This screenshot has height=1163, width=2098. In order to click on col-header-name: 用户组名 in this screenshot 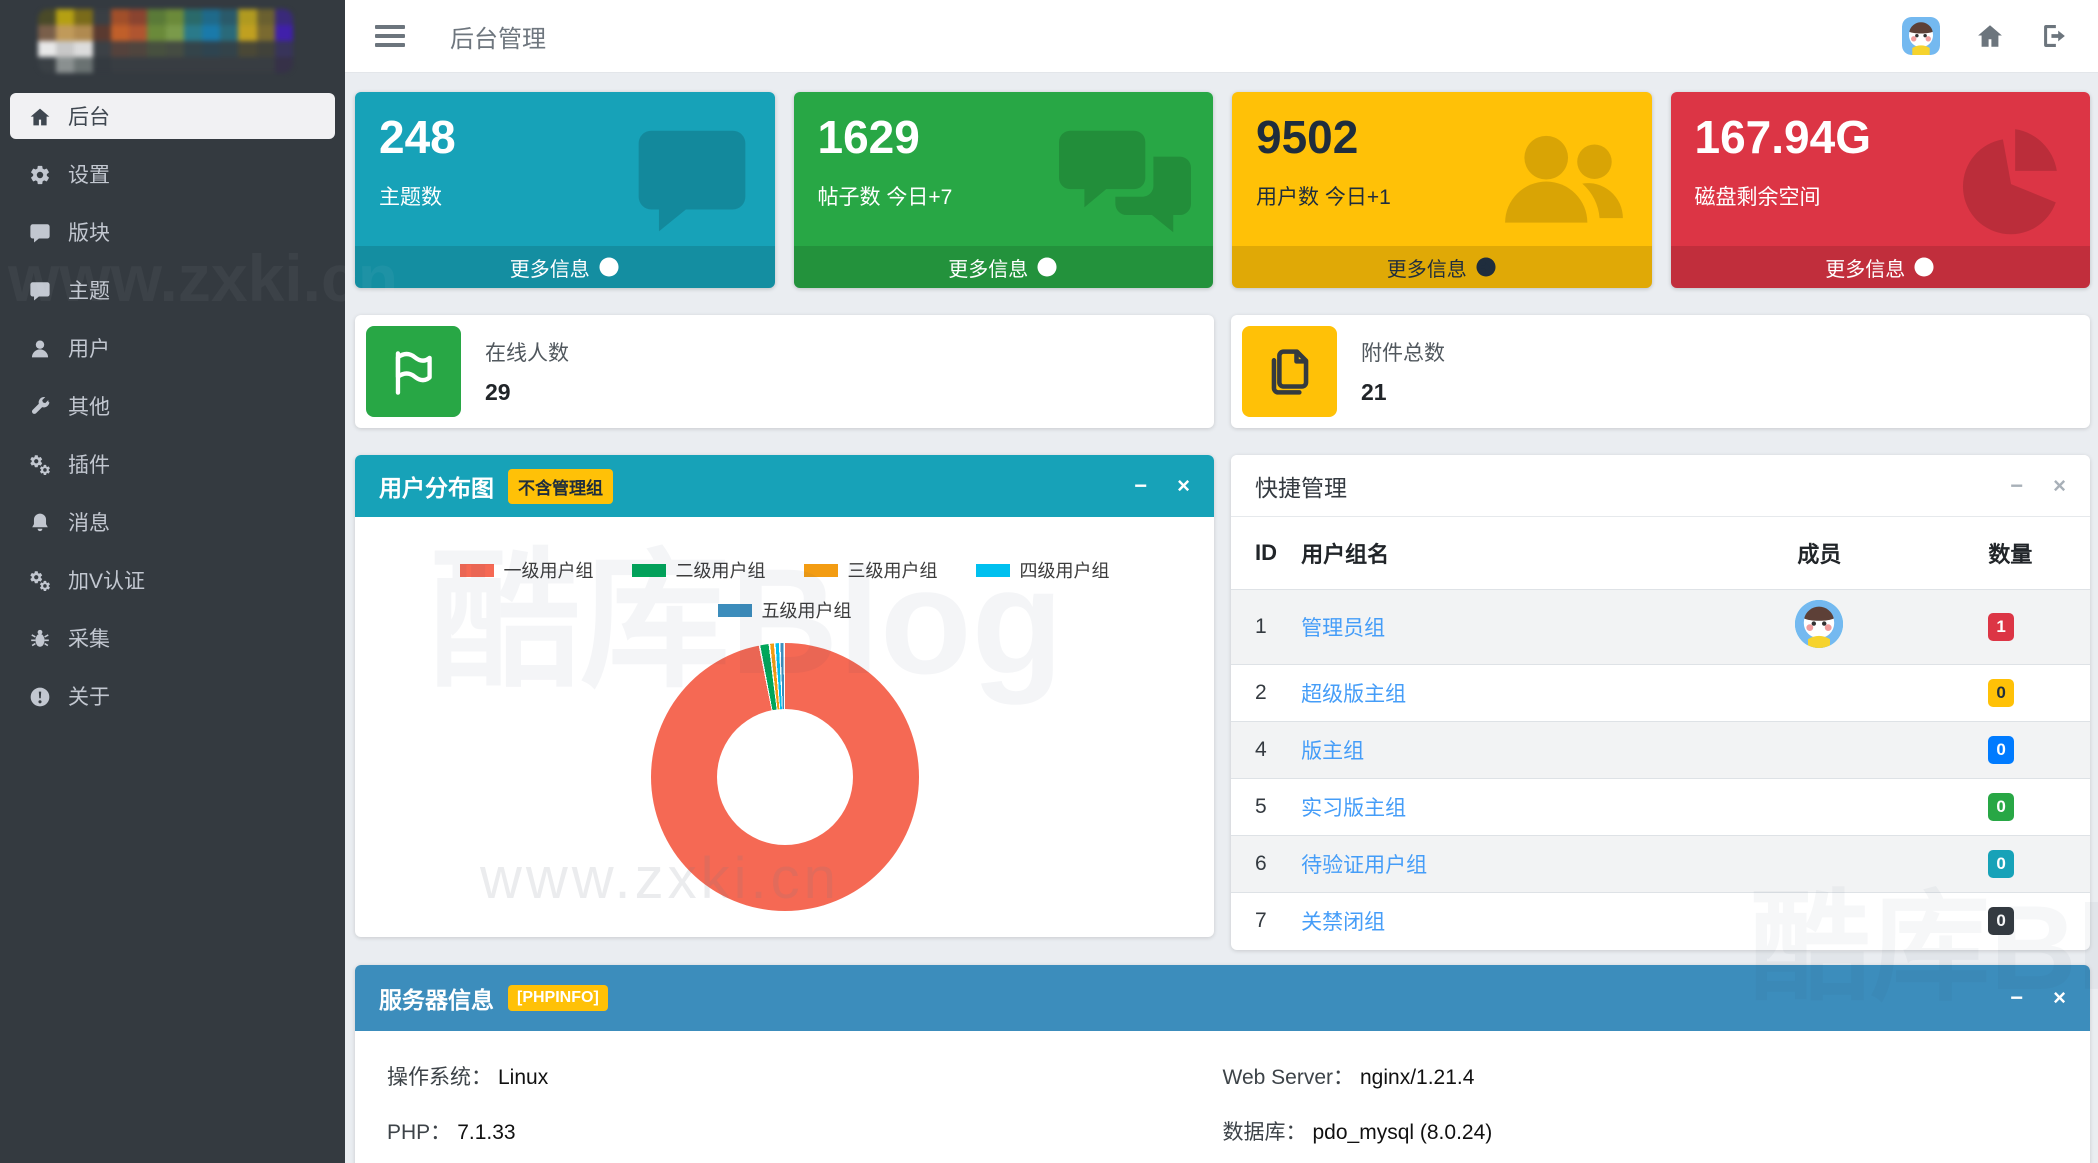, I will do `click(1345, 554)`.